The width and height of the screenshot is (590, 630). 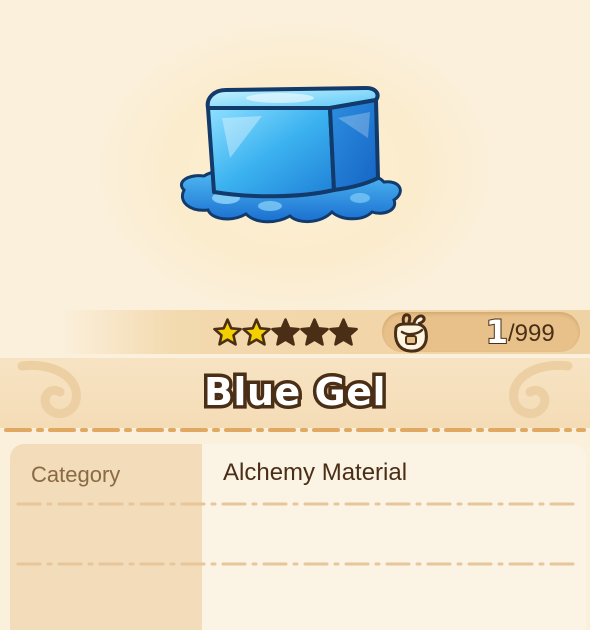 I want to click on quantity-max: /999, so click(x=531, y=333).